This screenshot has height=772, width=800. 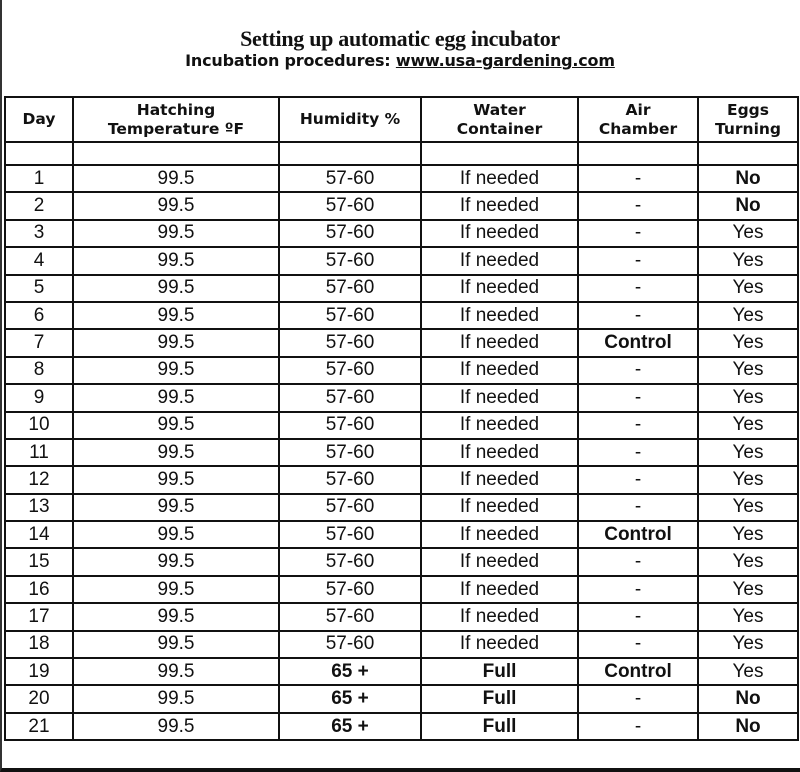 I want to click on header-line: Container, so click(x=499, y=128).